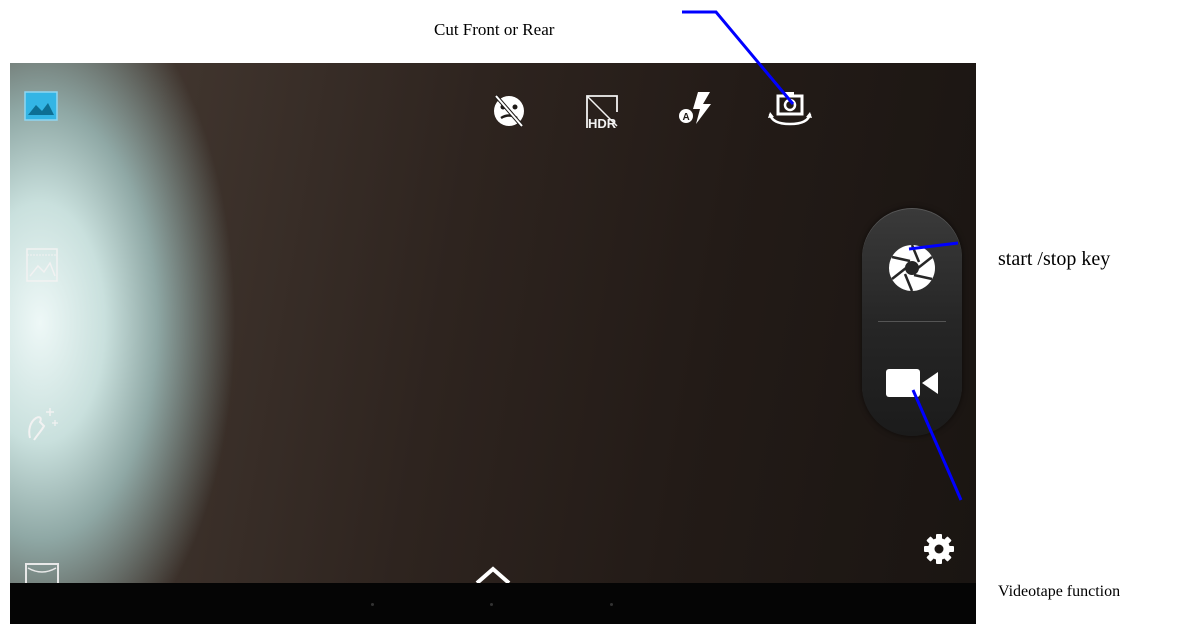  Describe the element at coordinates (939, 549) in the screenshot. I see `gear-icon` at that location.